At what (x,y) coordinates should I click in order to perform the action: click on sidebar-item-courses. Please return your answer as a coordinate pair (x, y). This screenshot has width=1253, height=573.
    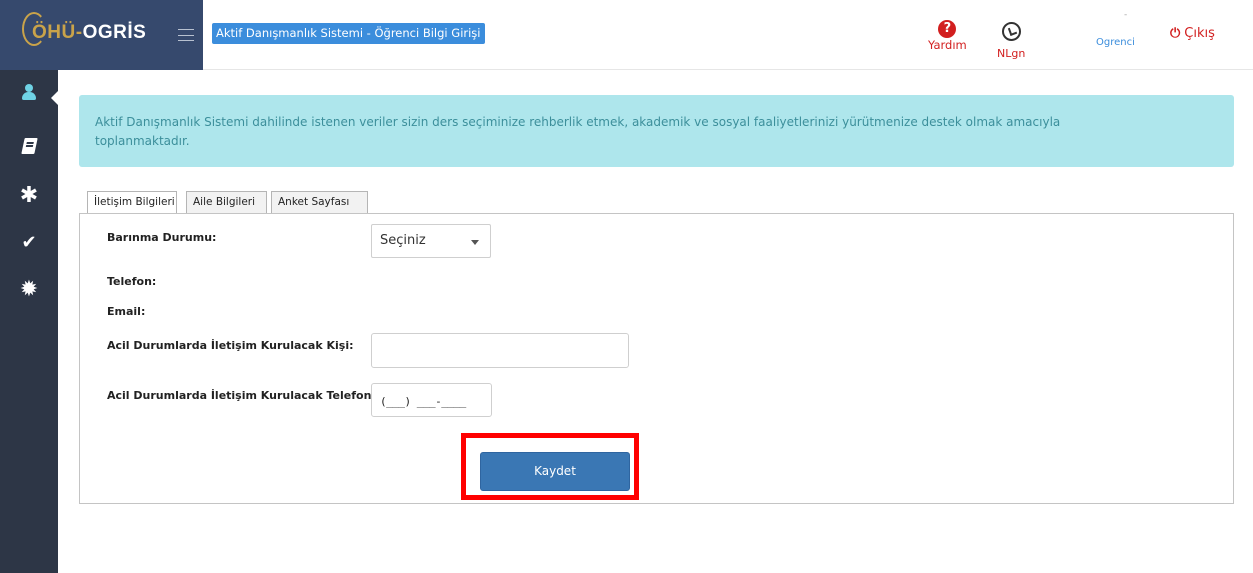
    Looking at the image, I should click on (29, 146).